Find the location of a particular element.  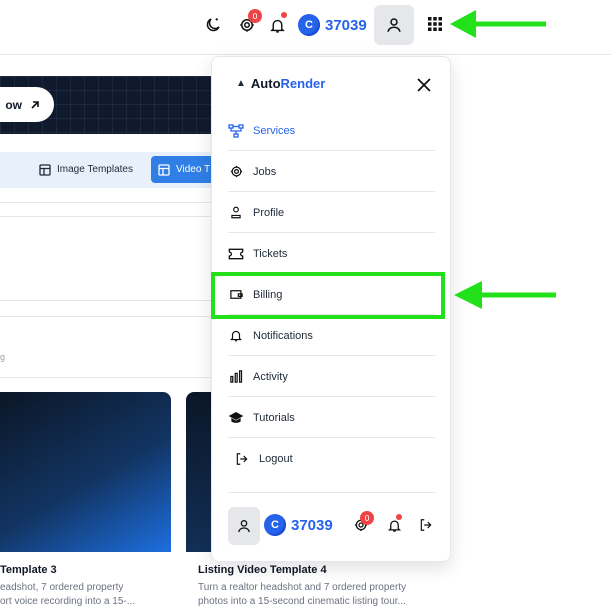

section-subtext: g is located at coordinates (3, 357).